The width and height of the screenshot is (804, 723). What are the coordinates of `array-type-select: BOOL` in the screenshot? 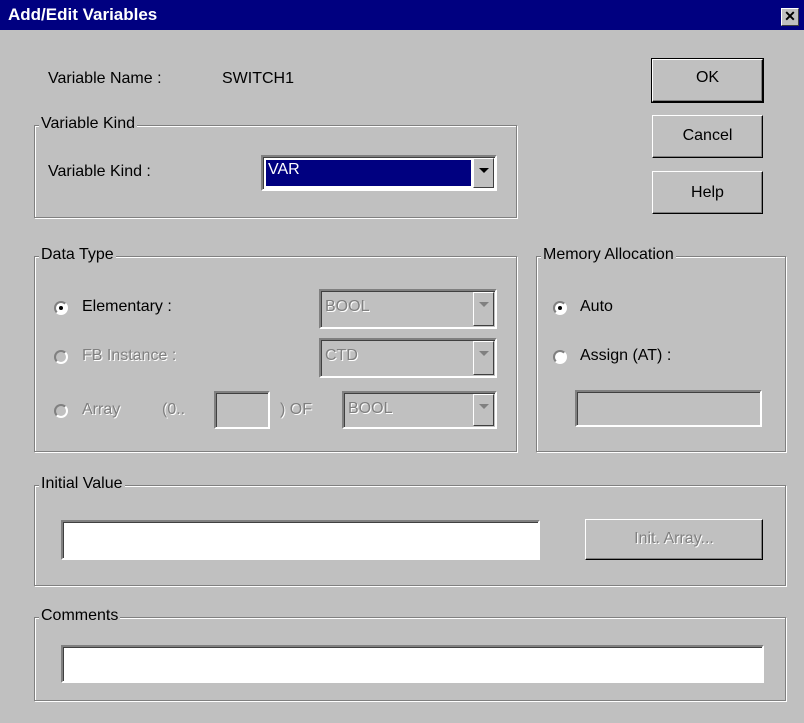 It's located at (419, 410).